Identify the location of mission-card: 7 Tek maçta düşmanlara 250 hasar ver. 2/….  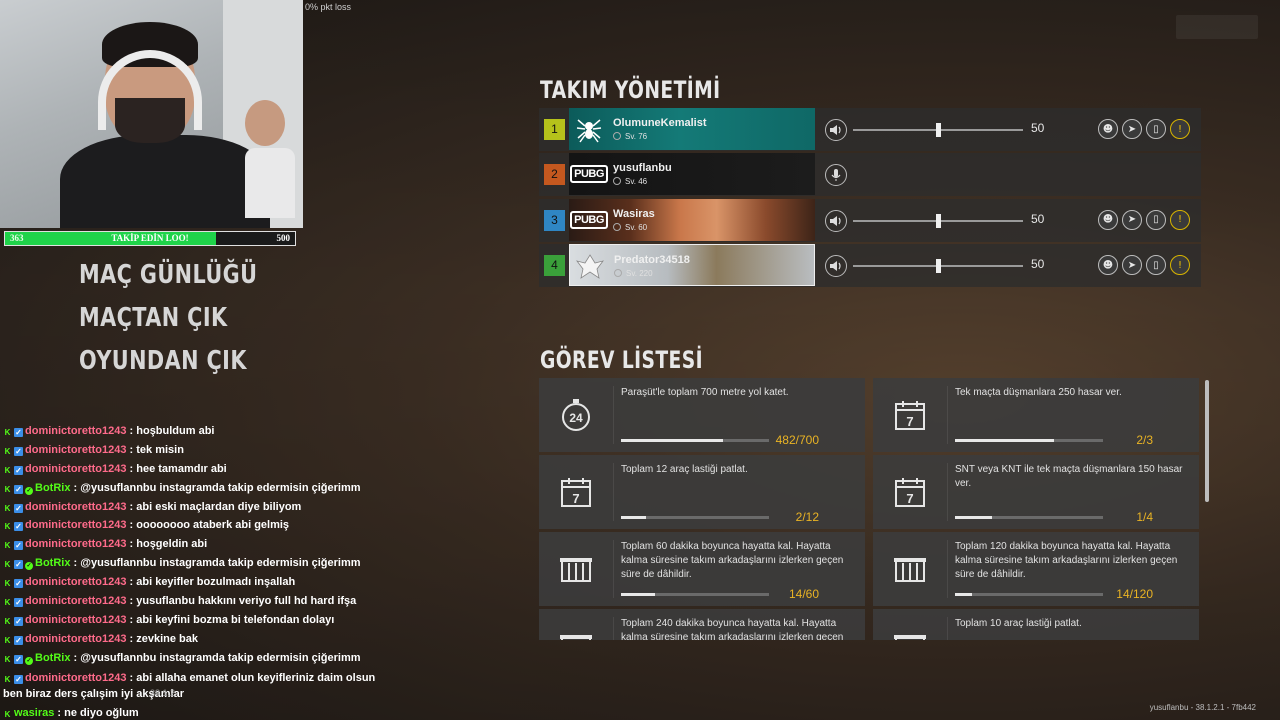
(1036, 415).